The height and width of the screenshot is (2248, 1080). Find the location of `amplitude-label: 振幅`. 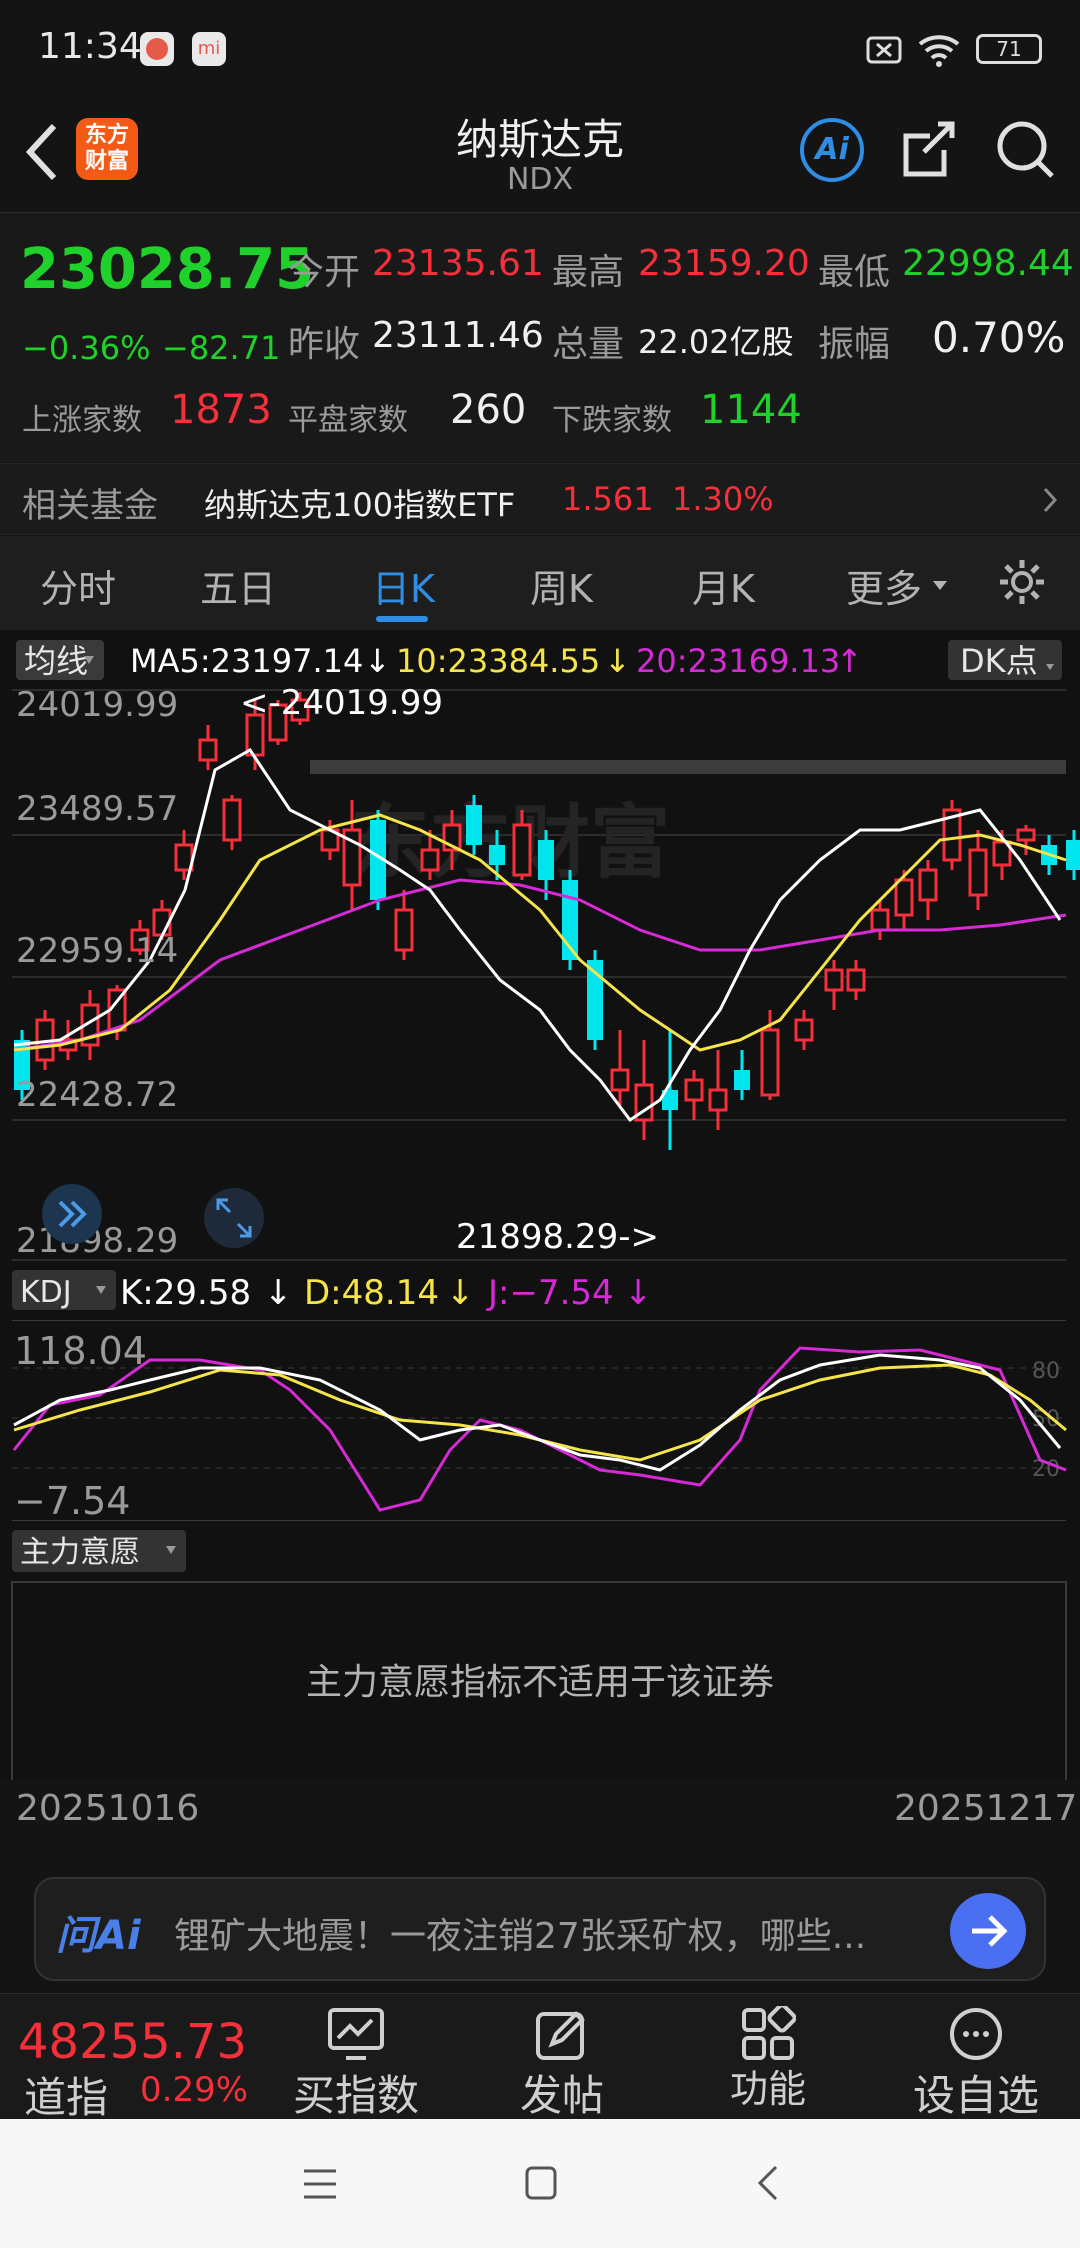

amplitude-label: 振幅 is located at coordinates (854, 344).